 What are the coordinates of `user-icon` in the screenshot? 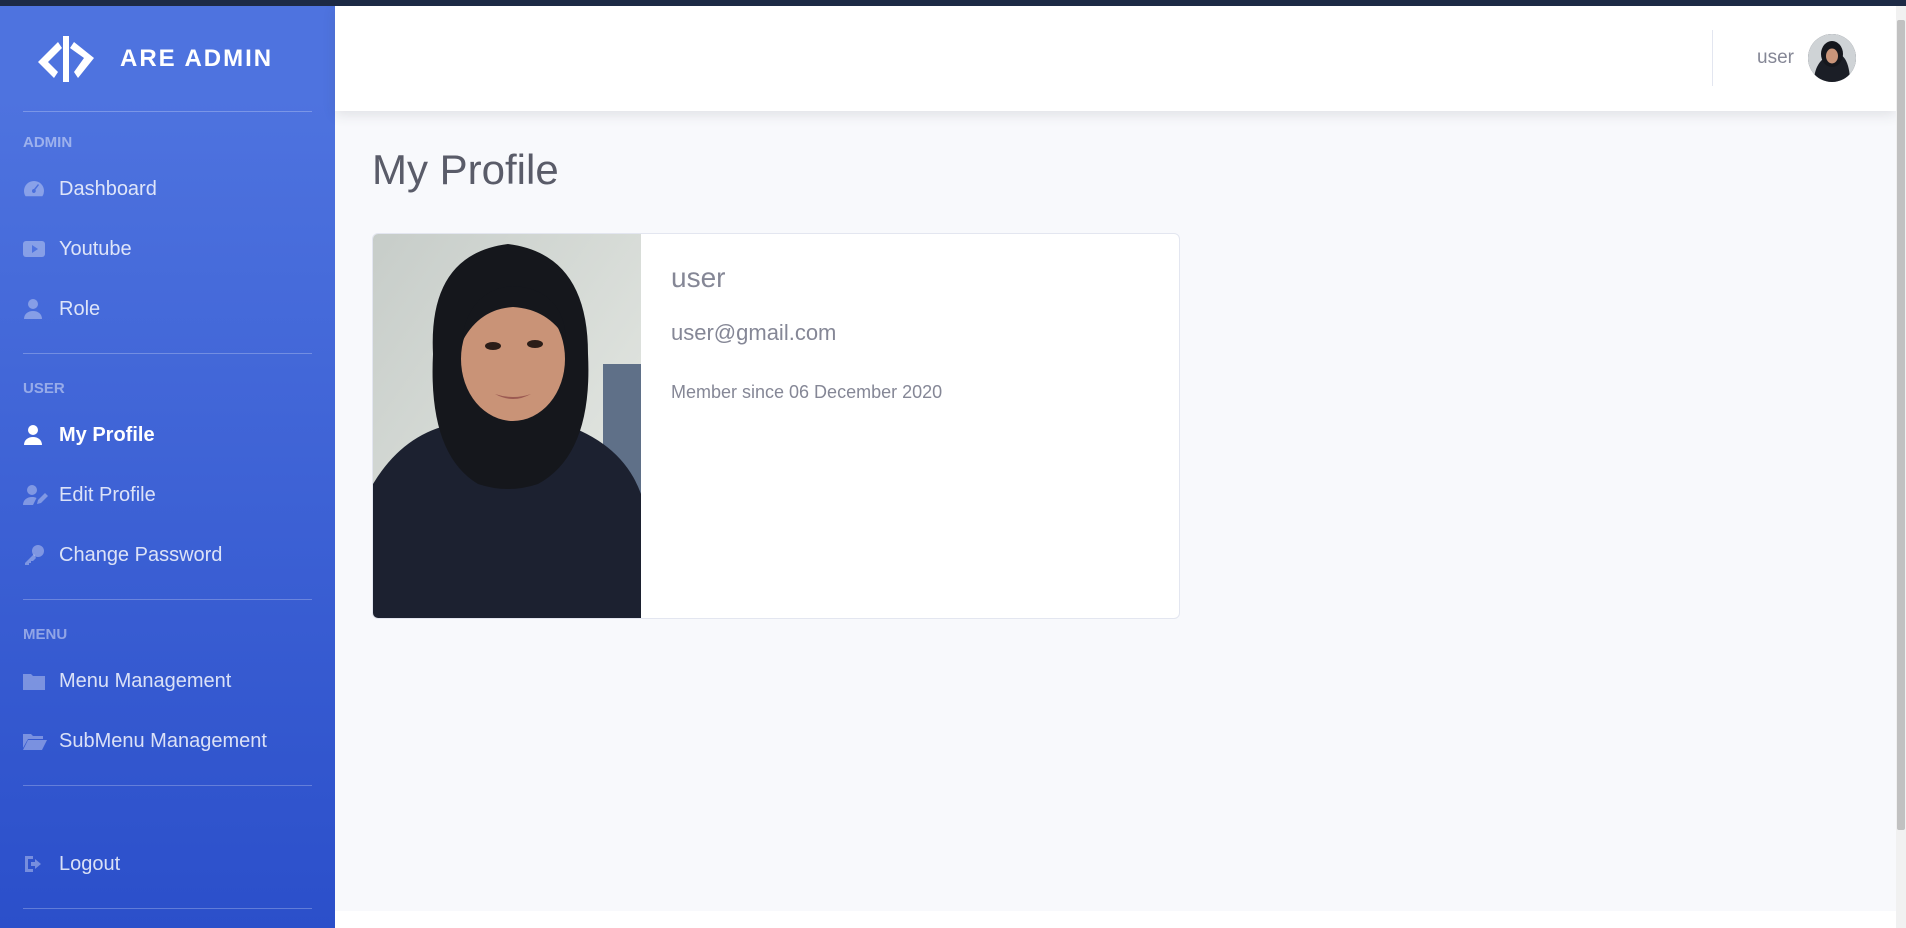 It's located at (41, 435).